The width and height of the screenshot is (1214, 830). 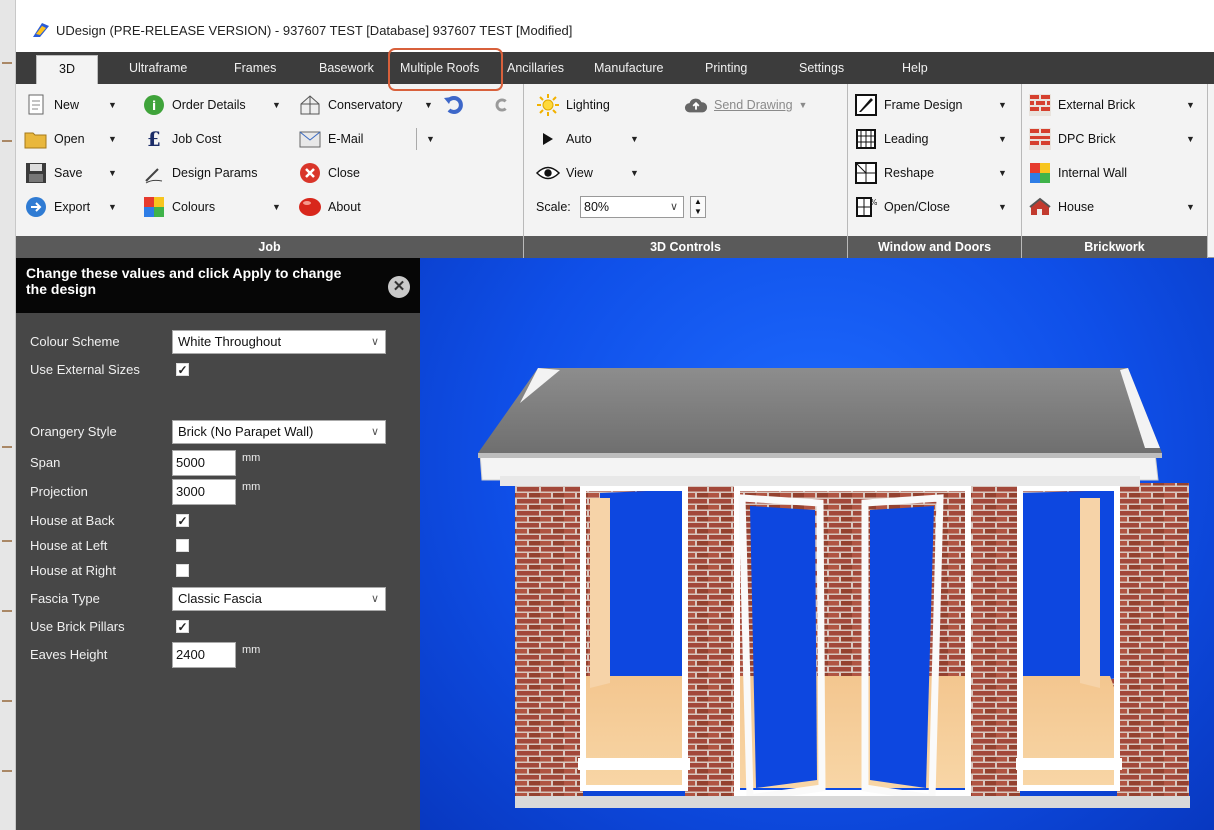 What do you see at coordinates (112, 105) in the screenshot?
I see `new-dropdown-arrow: ▼` at bounding box center [112, 105].